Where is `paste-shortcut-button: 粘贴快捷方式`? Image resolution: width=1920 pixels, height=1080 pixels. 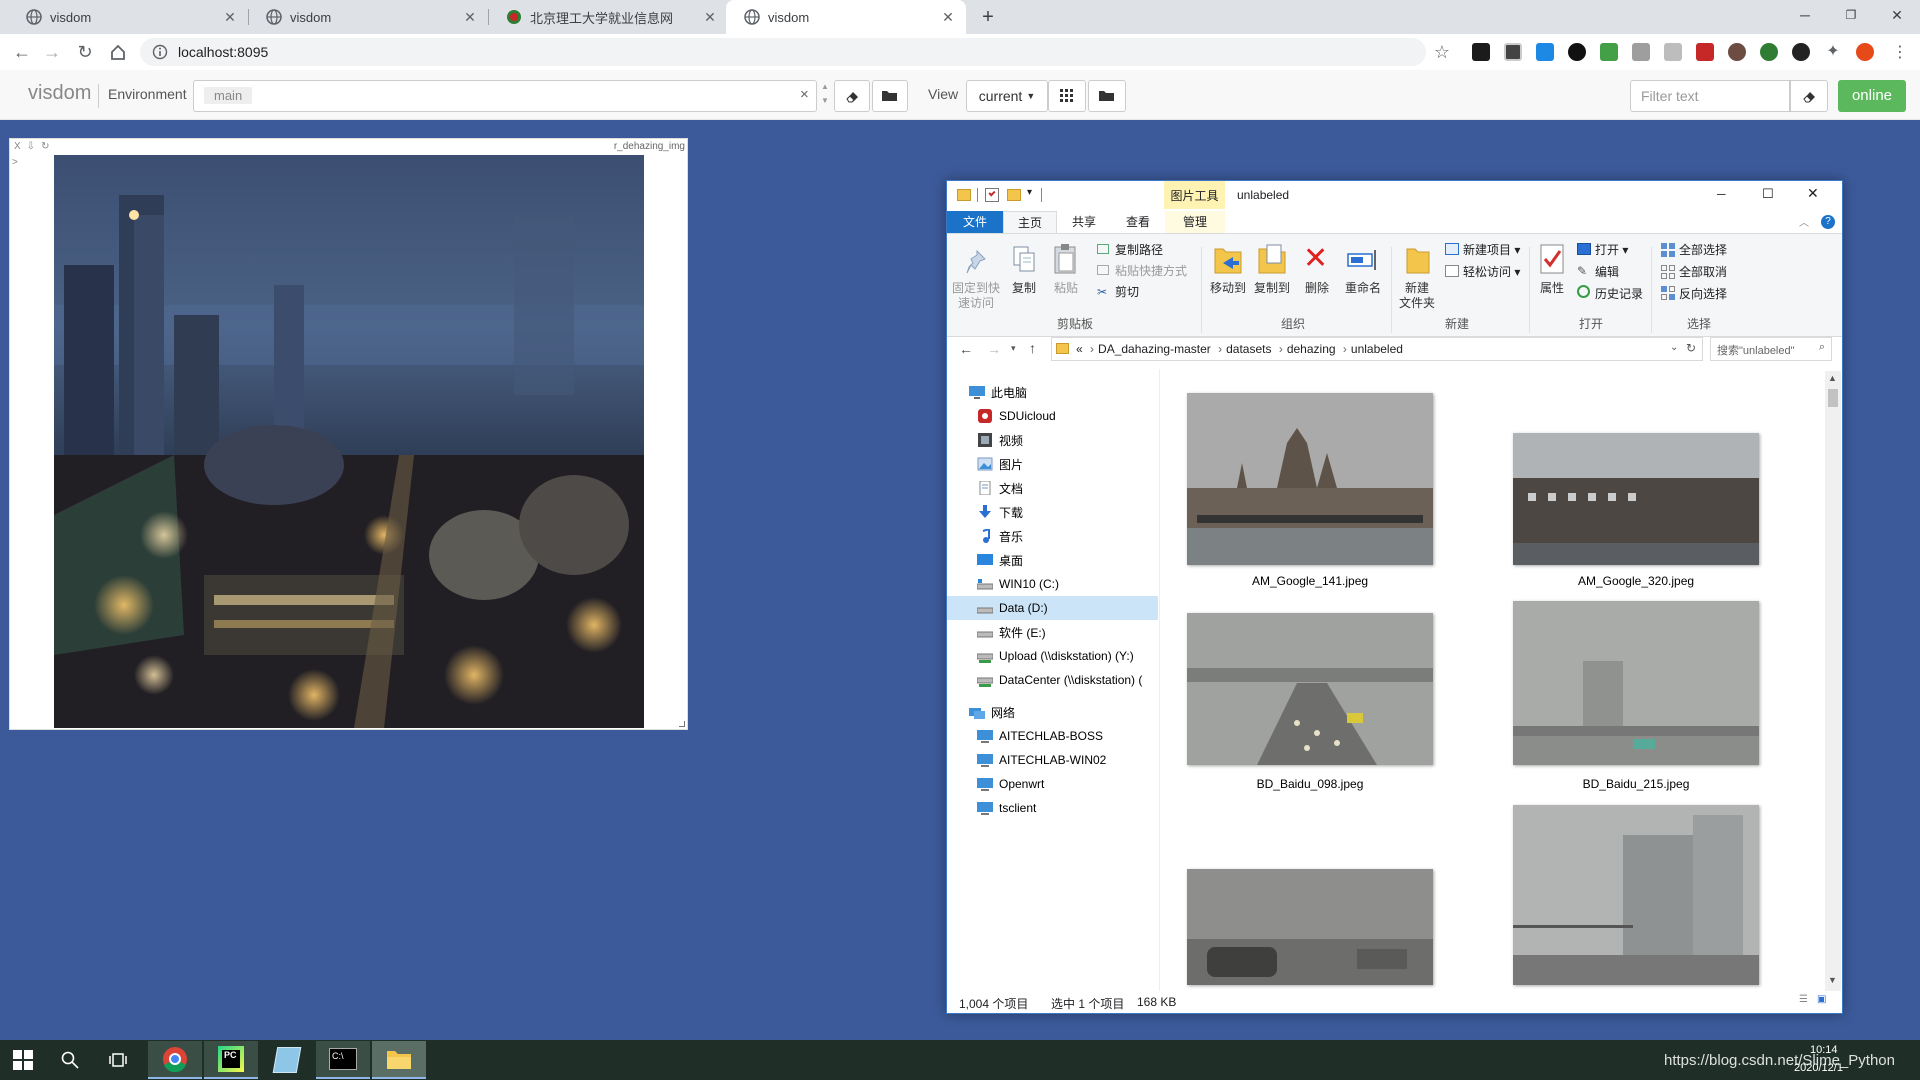 paste-shortcut-button: 粘贴快捷方式 is located at coordinates (1151, 270).